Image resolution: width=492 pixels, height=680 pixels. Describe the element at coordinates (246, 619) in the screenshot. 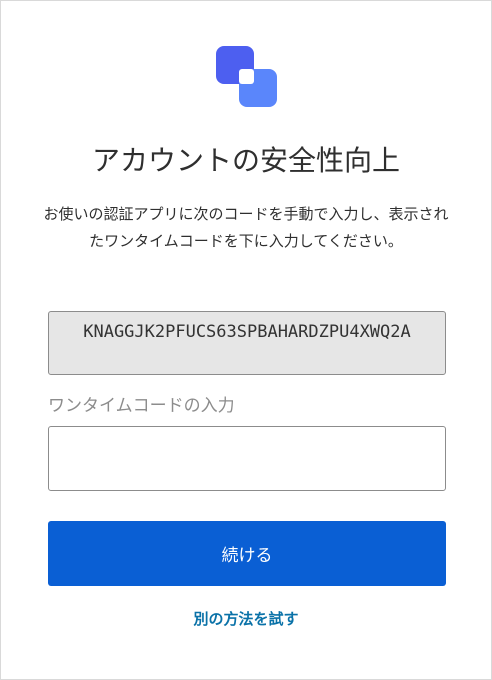

I see `try-another-method-link: 別の方法を試す` at that location.